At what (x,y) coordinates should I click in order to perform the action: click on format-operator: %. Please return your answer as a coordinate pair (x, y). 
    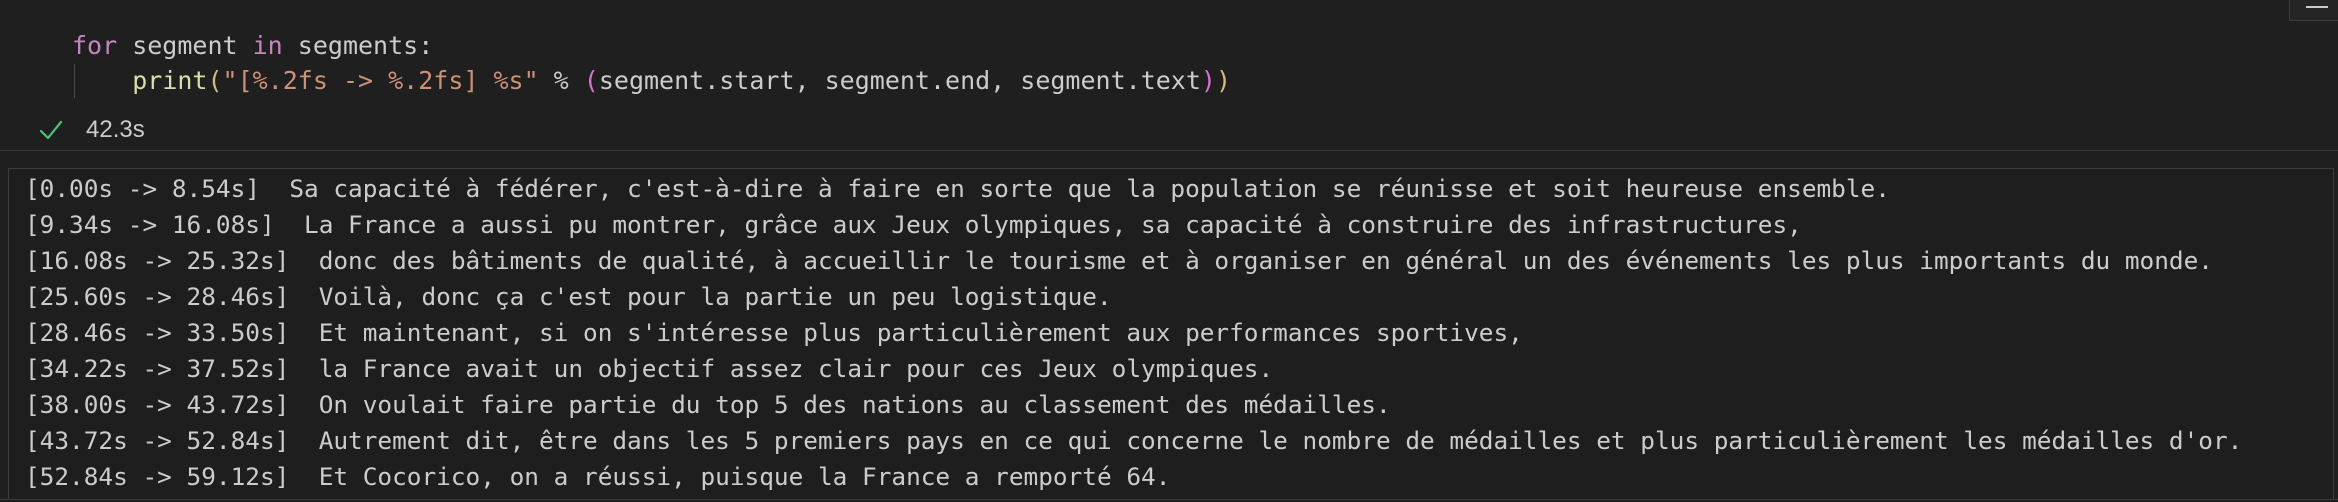
    Looking at the image, I should click on (561, 80).